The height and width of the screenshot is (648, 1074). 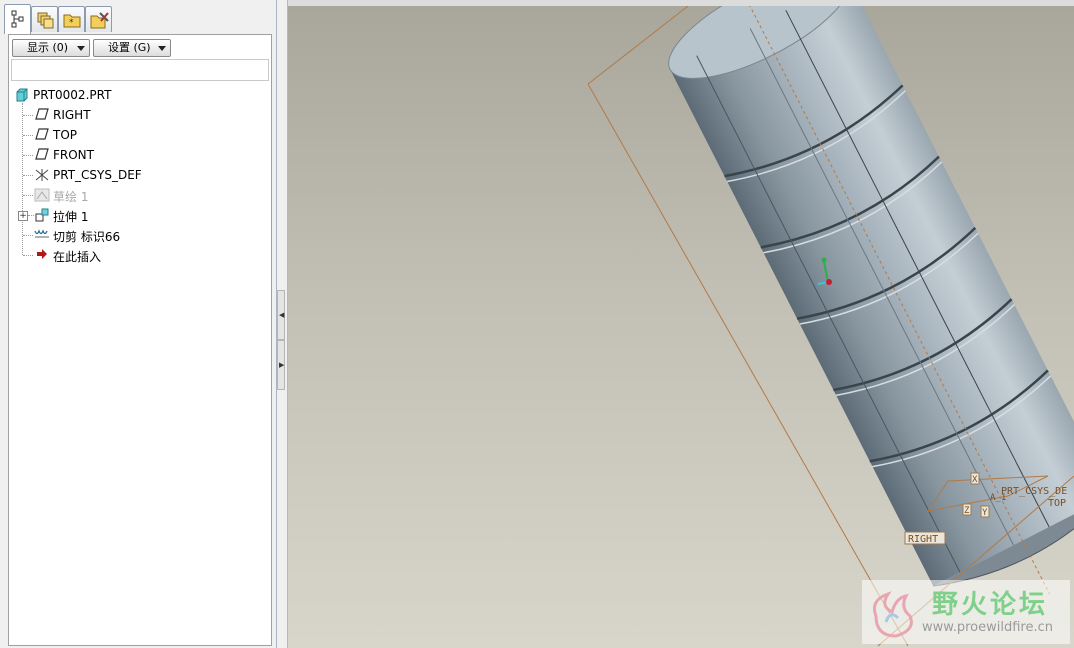 I want to click on tree-item-right: RIGHT, so click(x=140, y=115).